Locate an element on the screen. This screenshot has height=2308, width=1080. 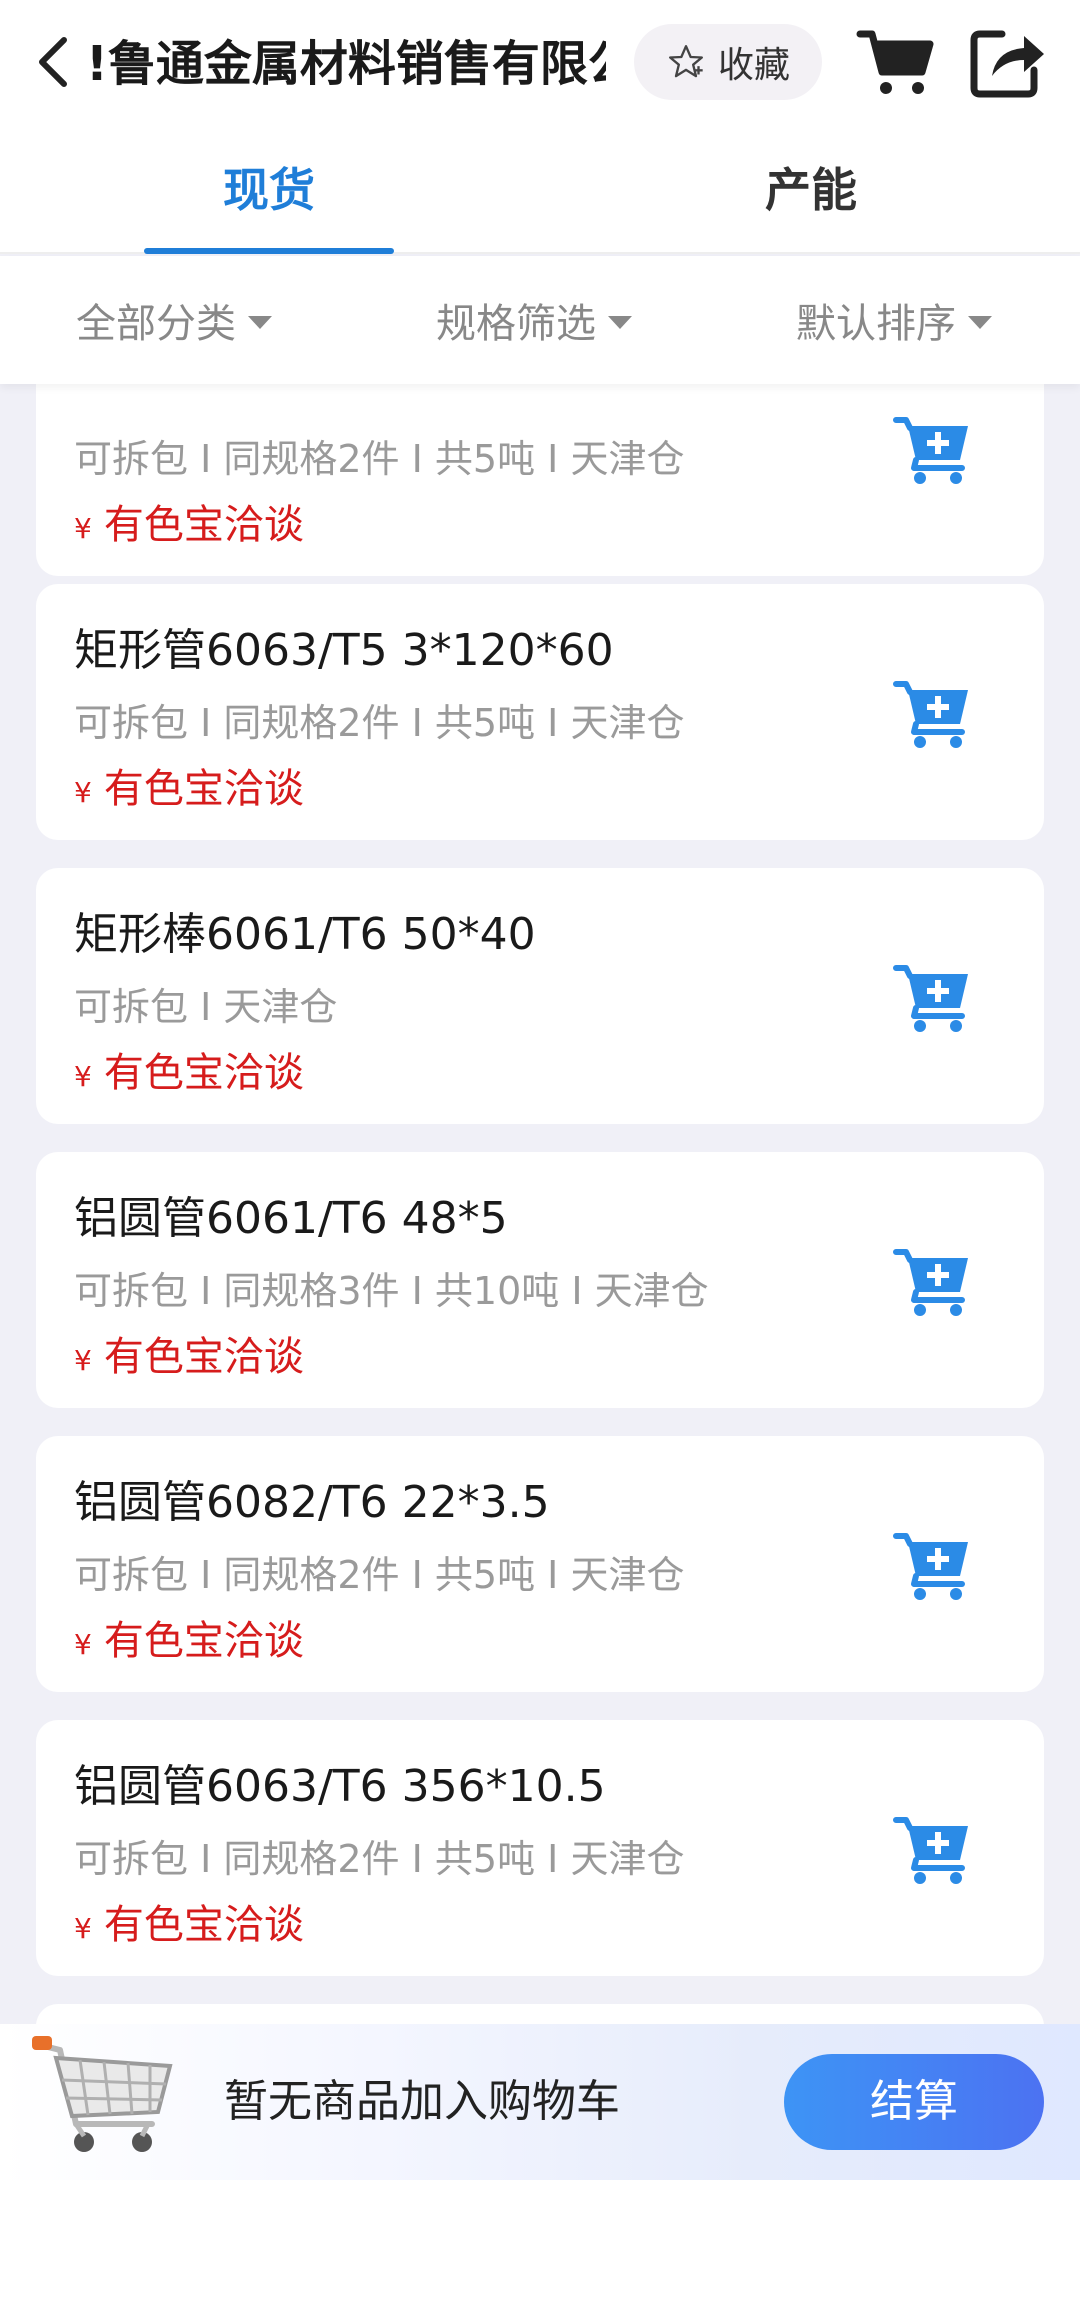
filter-sort-label: 默认排序 is located at coordinates (876, 324).